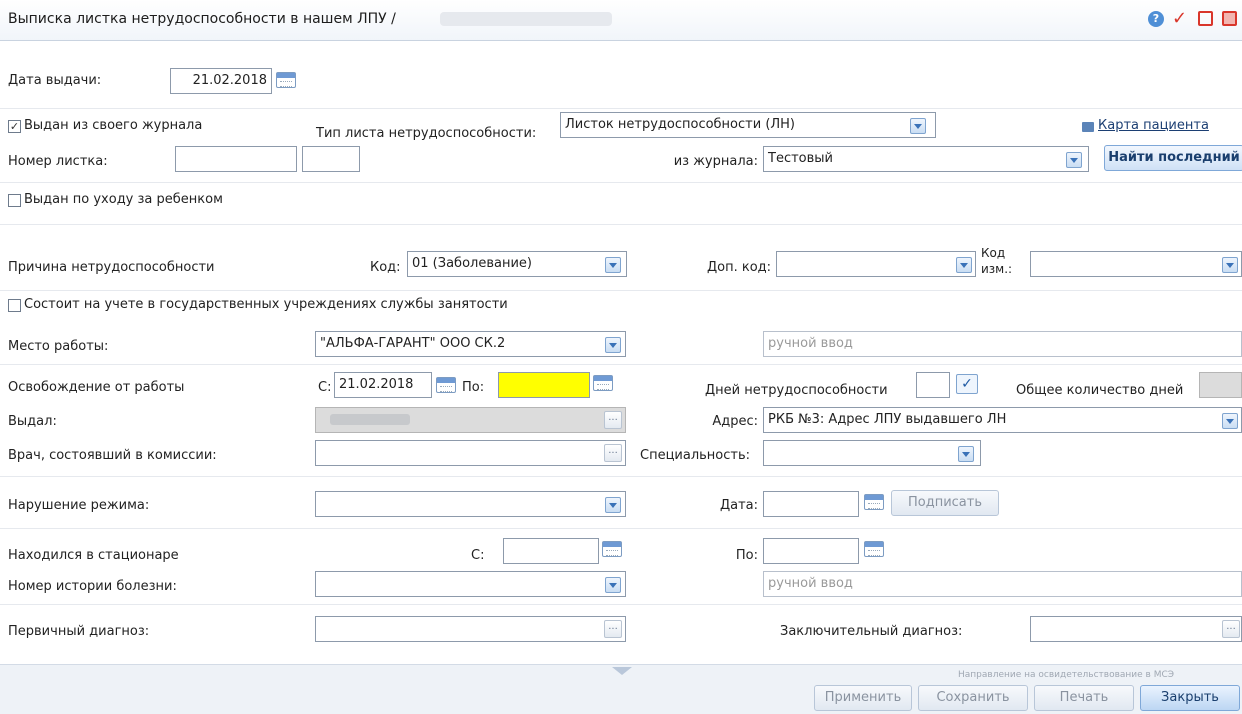 The height and width of the screenshot is (714, 1242). I want to click on mse-referral-link: Направление на освидетельствование в МСЭ, so click(1066, 675).